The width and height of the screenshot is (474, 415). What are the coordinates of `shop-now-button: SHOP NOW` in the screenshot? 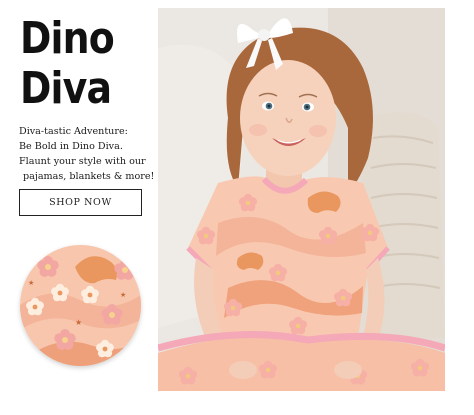 It's located at (80, 202).